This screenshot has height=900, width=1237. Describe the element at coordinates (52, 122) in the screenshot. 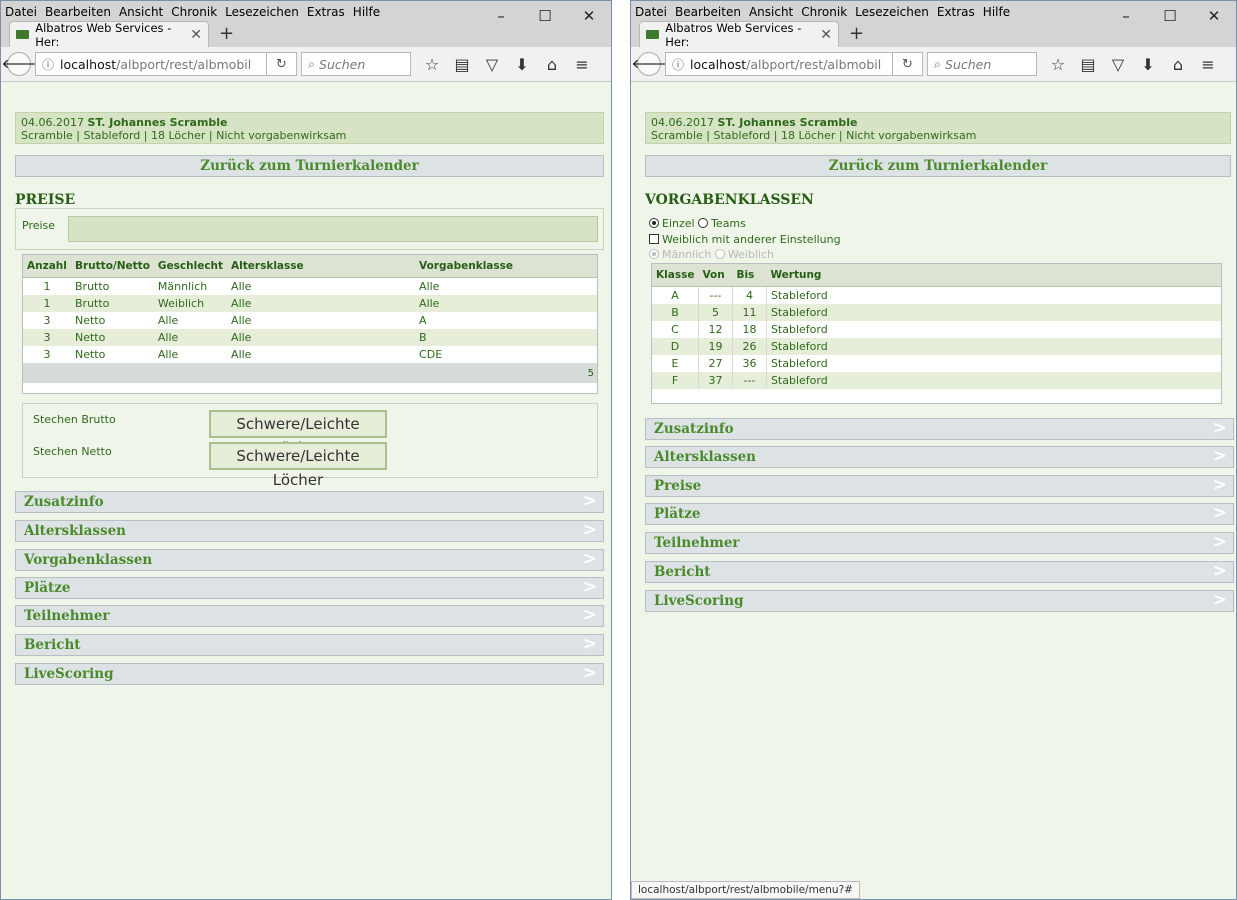

I see `tournament-date: 04.06.2017` at that location.